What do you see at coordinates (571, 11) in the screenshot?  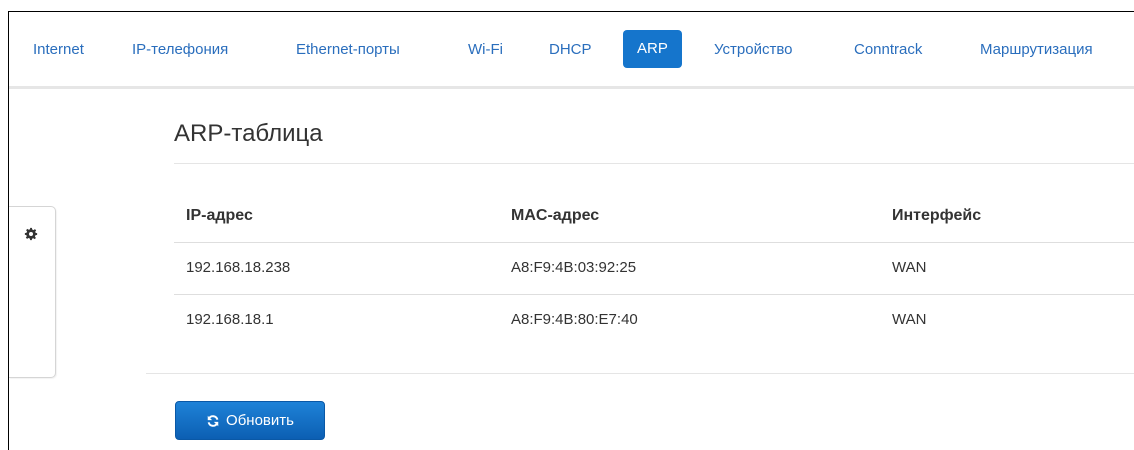 I see `window-frame-top` at bounding box center [571, 11].